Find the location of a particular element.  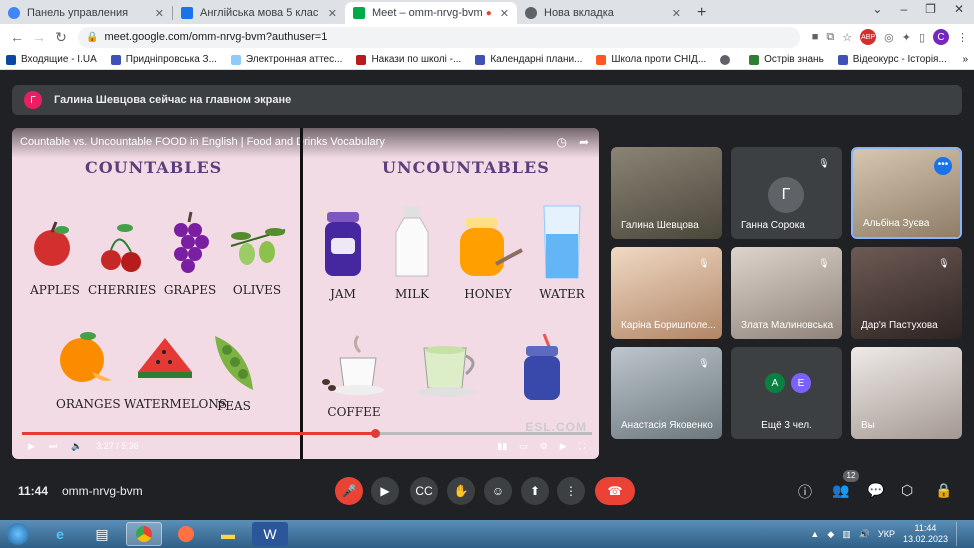

camera-icon: ■ is located at coordinates (815, 37).